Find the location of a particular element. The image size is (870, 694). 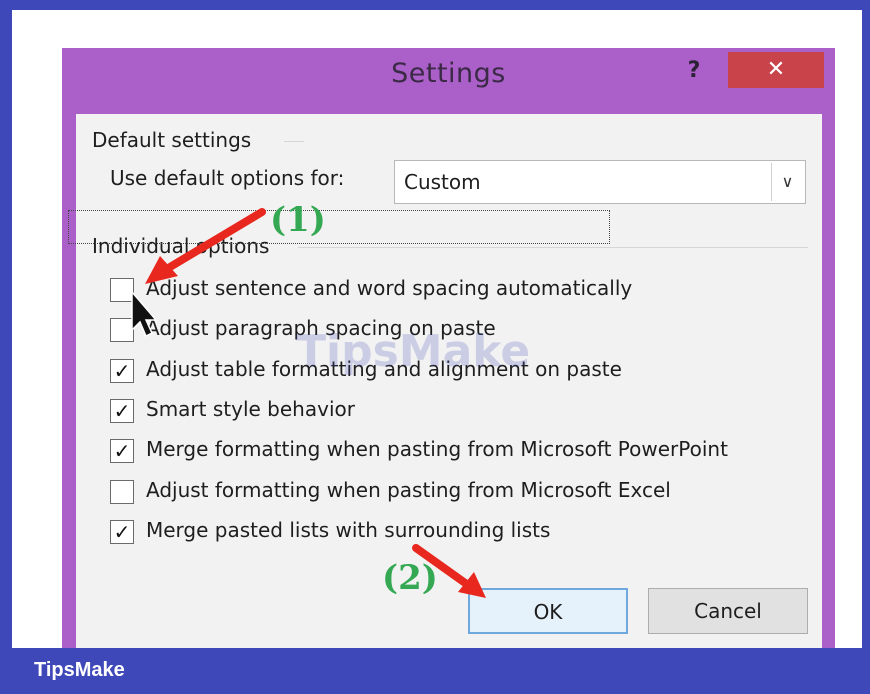

footer-bar: TipsMake is located at coordinates (435, 671).